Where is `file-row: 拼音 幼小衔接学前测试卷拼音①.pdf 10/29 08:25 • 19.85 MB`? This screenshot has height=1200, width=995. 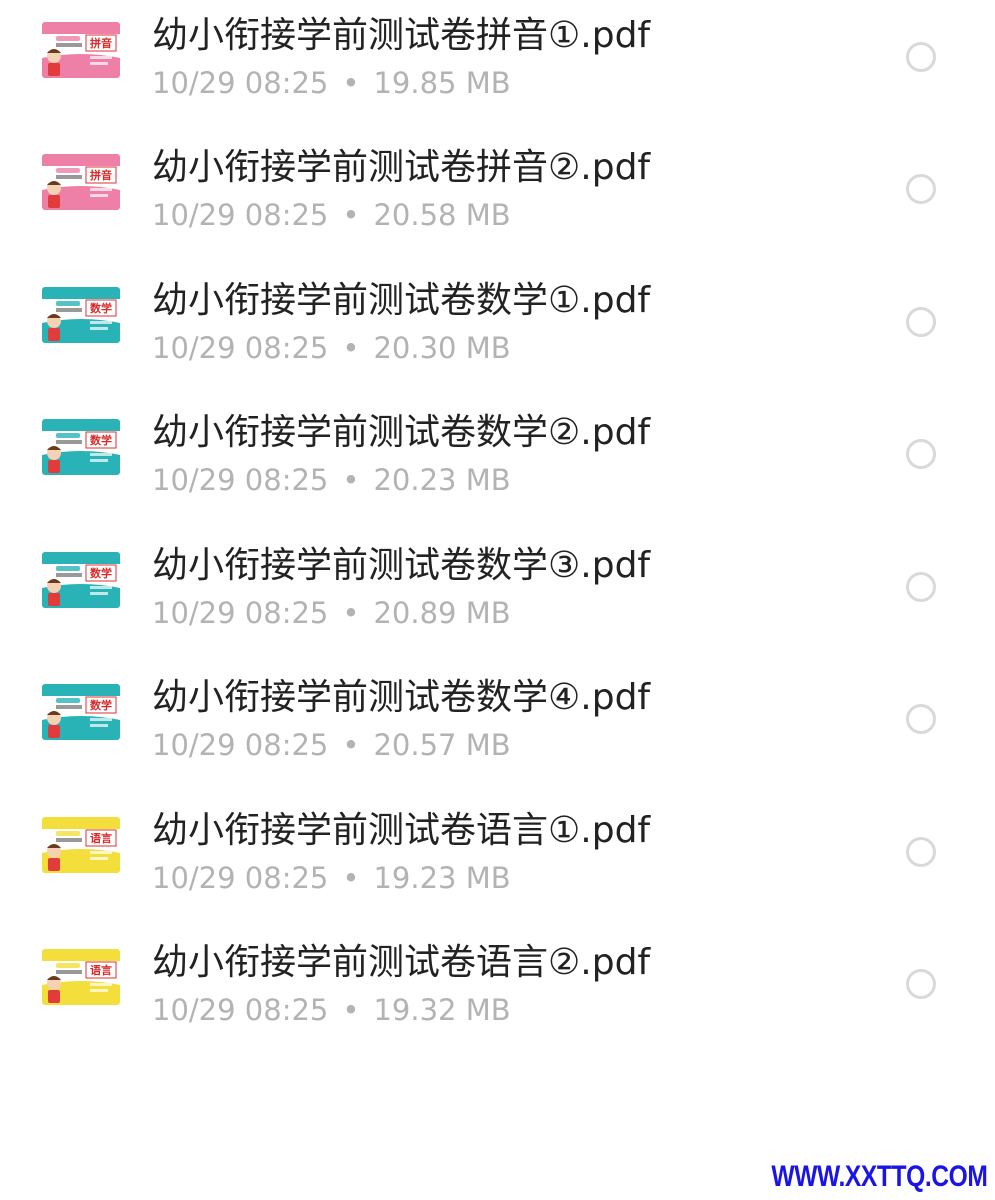 file-row: 拼音 幼小衔接学前测试卷拼音①.pdf 10/29 08:25 • 19.85 MB is located at coordinates (497, 66).